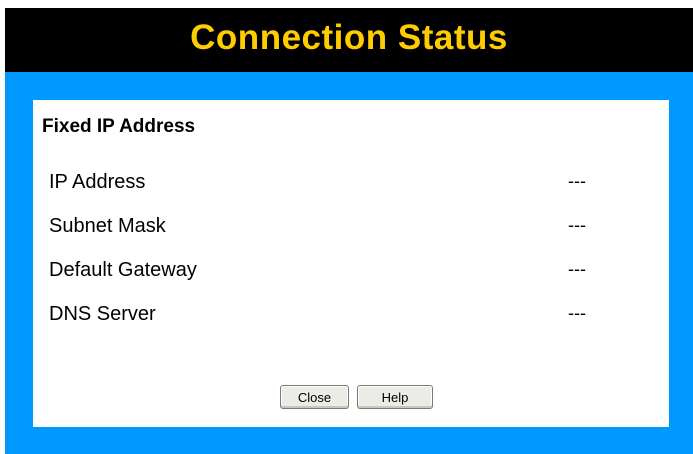 The height and width of the screenshot is (454, 693). I want to click on close-button: Close, so click(314, 397).